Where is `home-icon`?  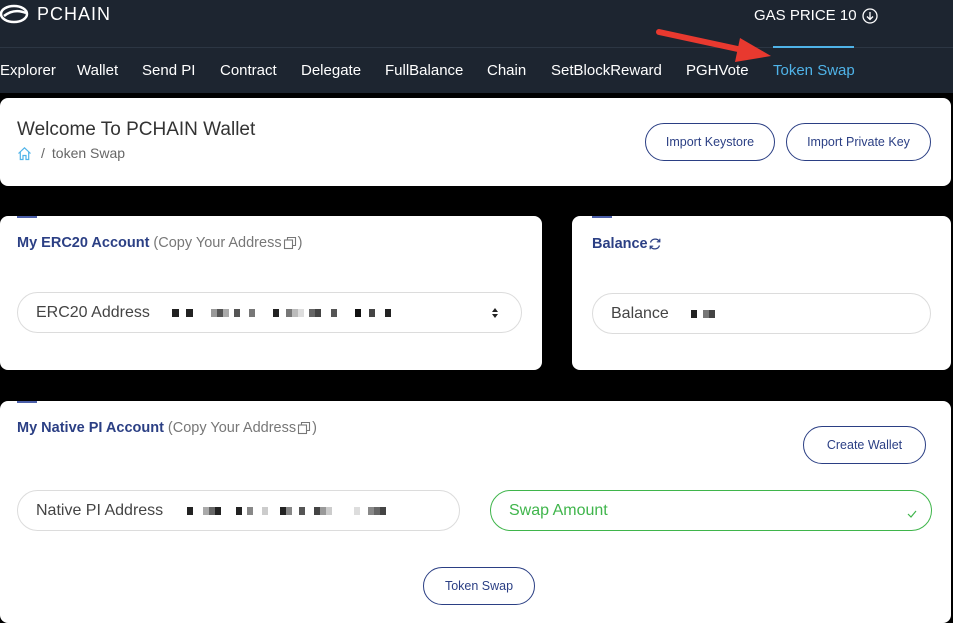 home-icon is located at coordinates (24, 153).